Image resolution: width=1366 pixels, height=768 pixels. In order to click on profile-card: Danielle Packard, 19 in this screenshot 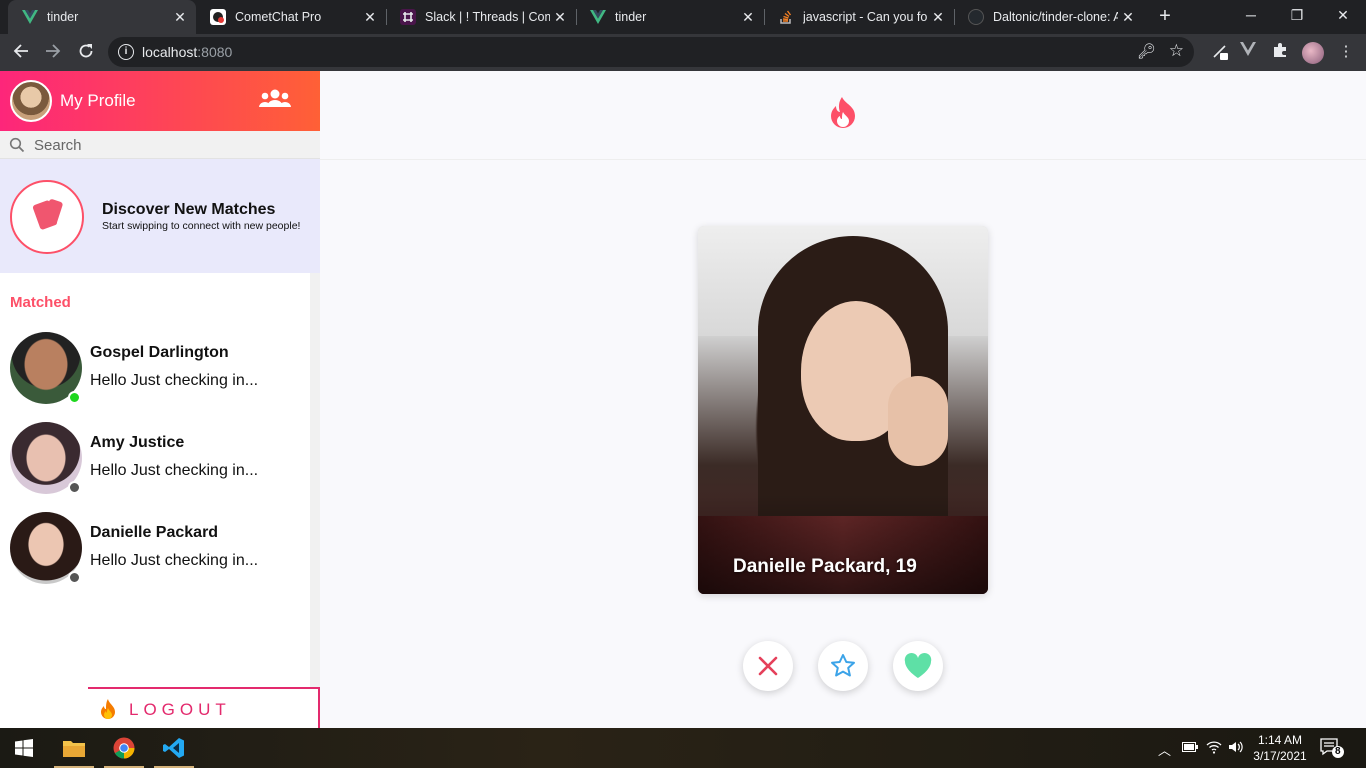, I will do `click(843, 410)`.